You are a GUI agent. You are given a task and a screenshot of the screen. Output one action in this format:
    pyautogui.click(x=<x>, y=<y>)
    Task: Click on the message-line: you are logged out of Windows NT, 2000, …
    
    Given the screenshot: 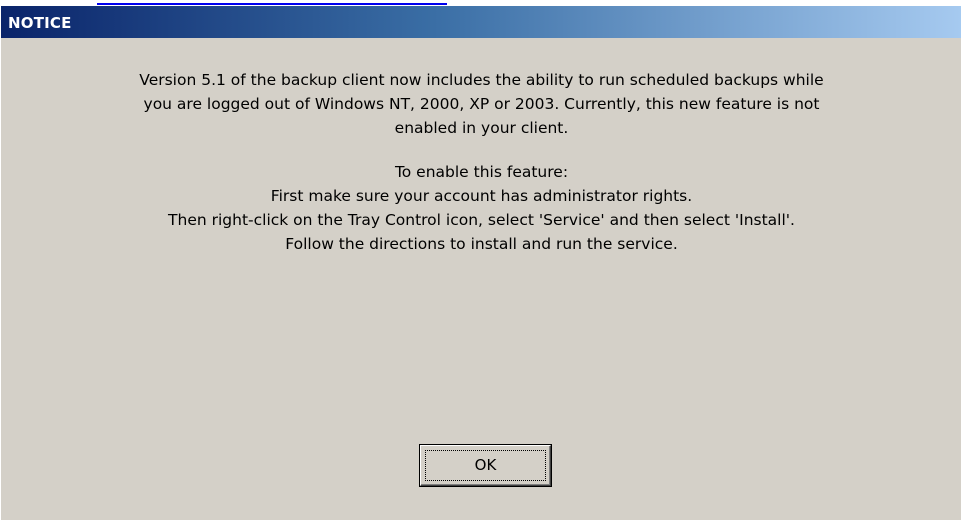 What is the action you would take?
    pyautogui.click(x=481, y=104)
    